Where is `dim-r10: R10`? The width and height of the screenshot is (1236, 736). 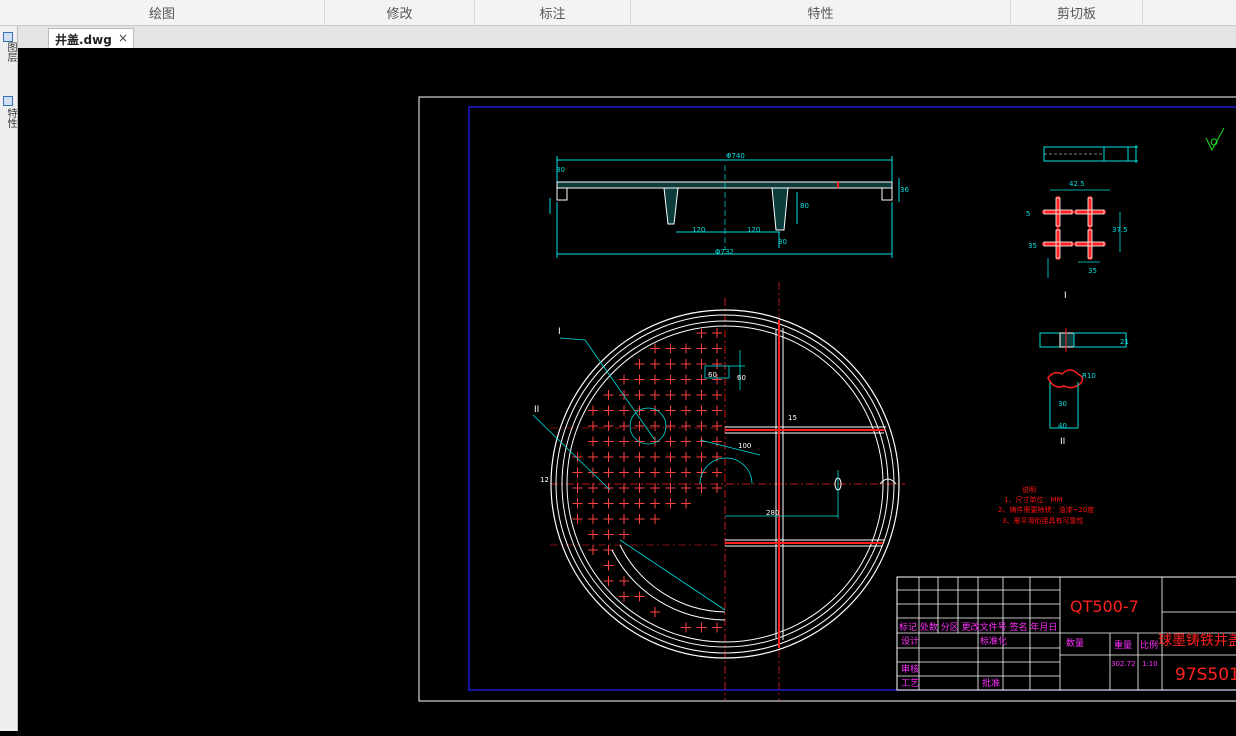 dim-r10: R10 is located at coordinates (1089, 376).